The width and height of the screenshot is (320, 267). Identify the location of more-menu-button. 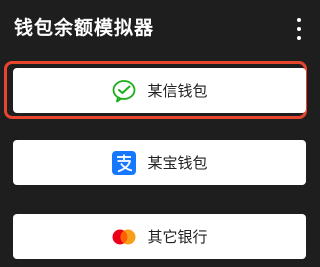
(299, 29).